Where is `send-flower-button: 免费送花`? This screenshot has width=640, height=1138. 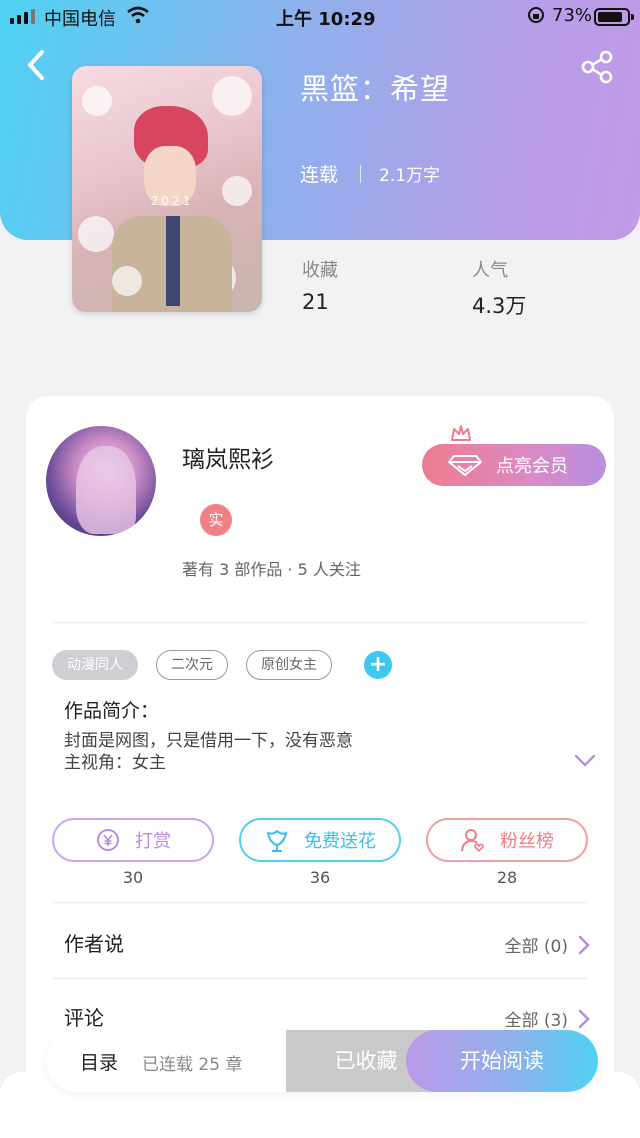
send-flower-button: 免费送花 is located at coordinates (320, 840).